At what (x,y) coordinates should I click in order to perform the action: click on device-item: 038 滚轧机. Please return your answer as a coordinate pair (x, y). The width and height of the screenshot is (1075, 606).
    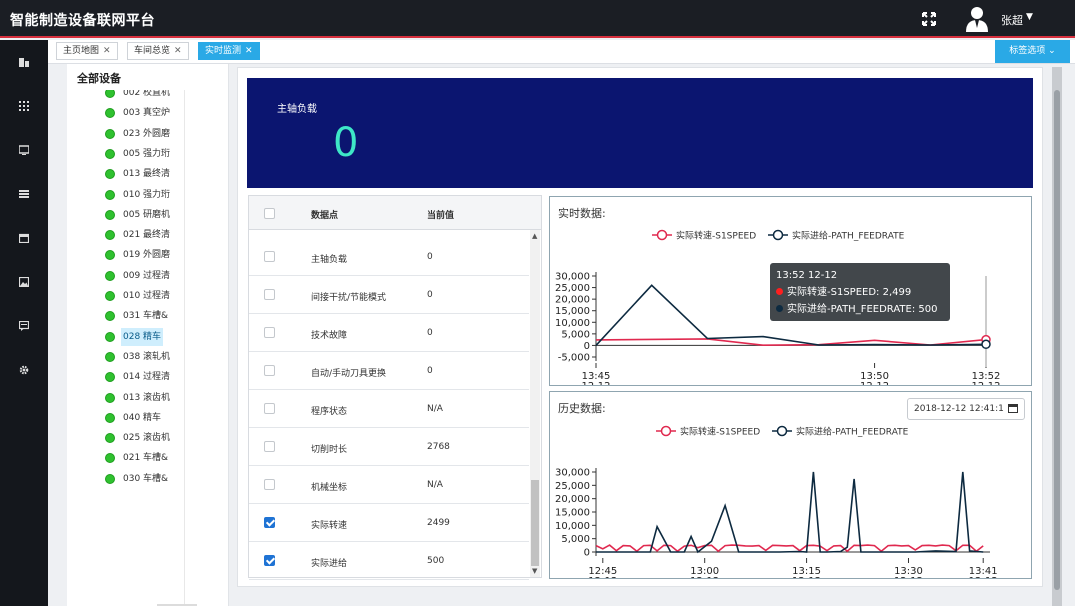
    Looking at the image, I should click on (144, 357).